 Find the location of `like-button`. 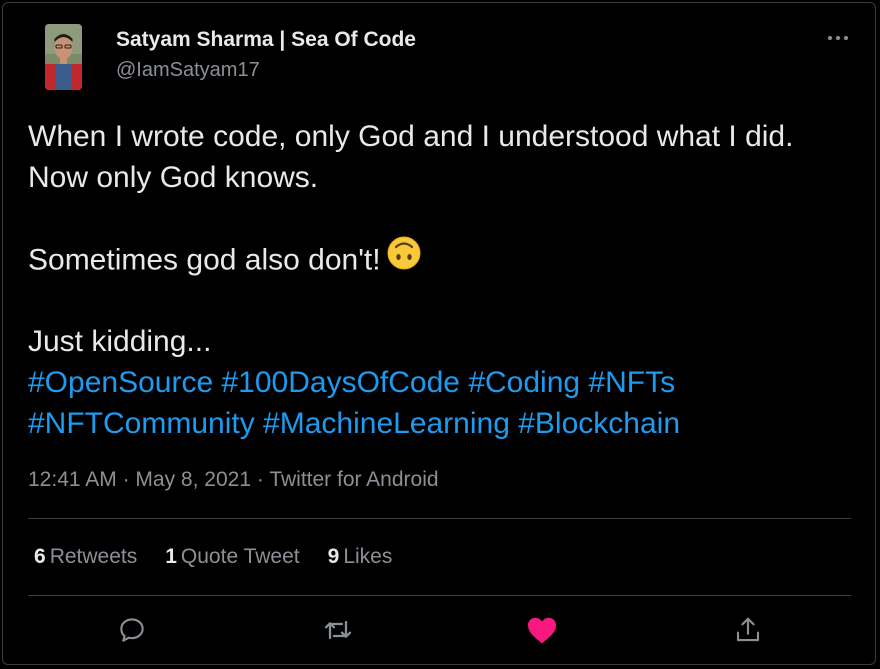

like-button is located at coordinates (542, 630).